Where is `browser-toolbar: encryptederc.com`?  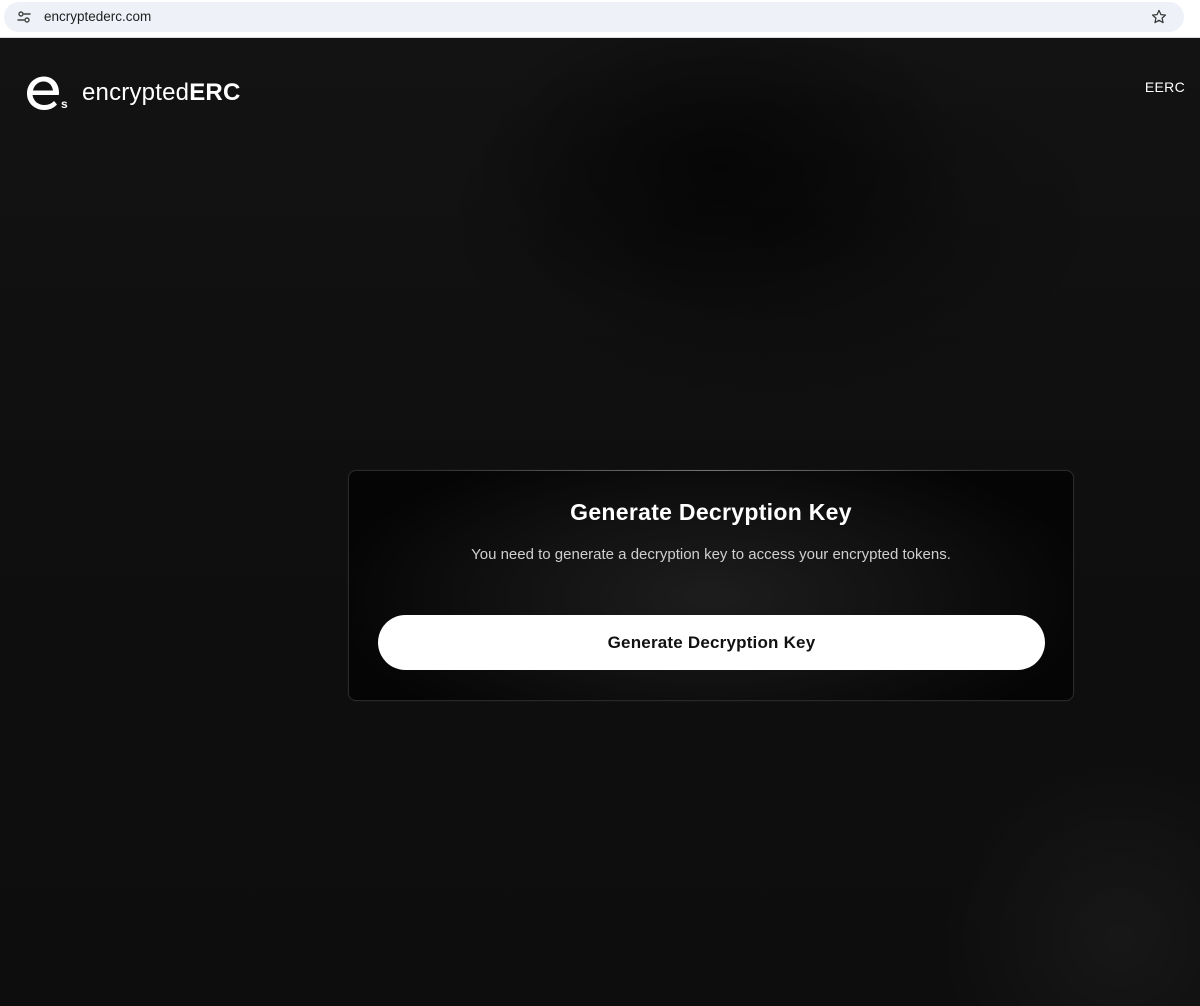
browser-toolbar: encryptederc.com is located at coordinates (600, 19).